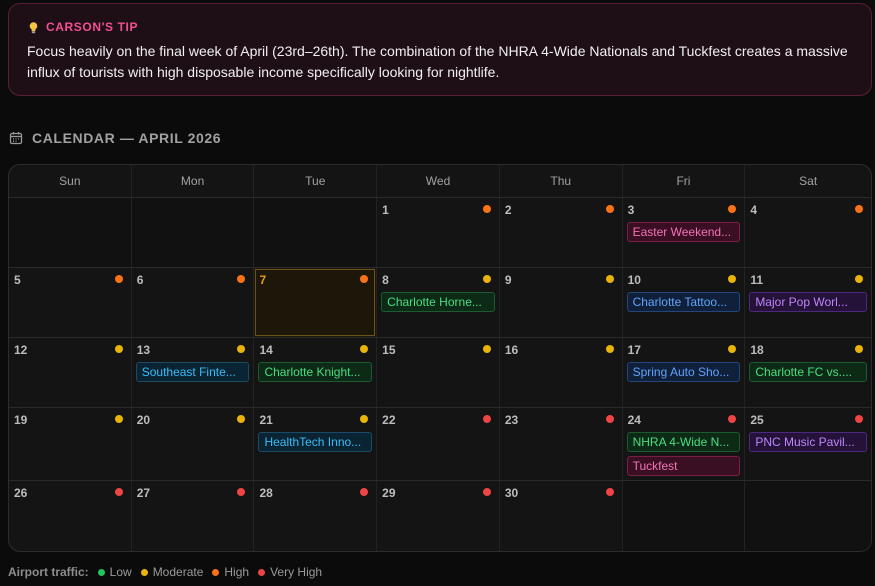 Image resolution: width=875 pixels, height=586 pixels. What do you see at coordinates (127, 138) in the screenshot?
I see `calendar-title: CALENDAR — APRIL 2026` at bounding box center [127, 138].